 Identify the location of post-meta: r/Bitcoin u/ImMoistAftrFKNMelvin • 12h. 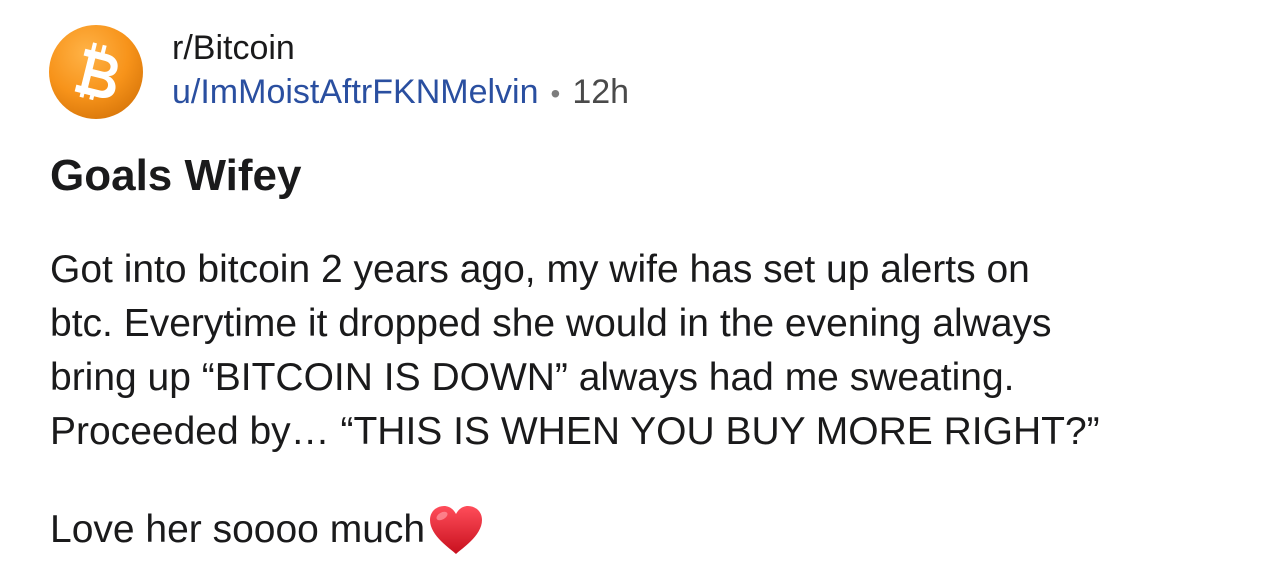
(400, 71).